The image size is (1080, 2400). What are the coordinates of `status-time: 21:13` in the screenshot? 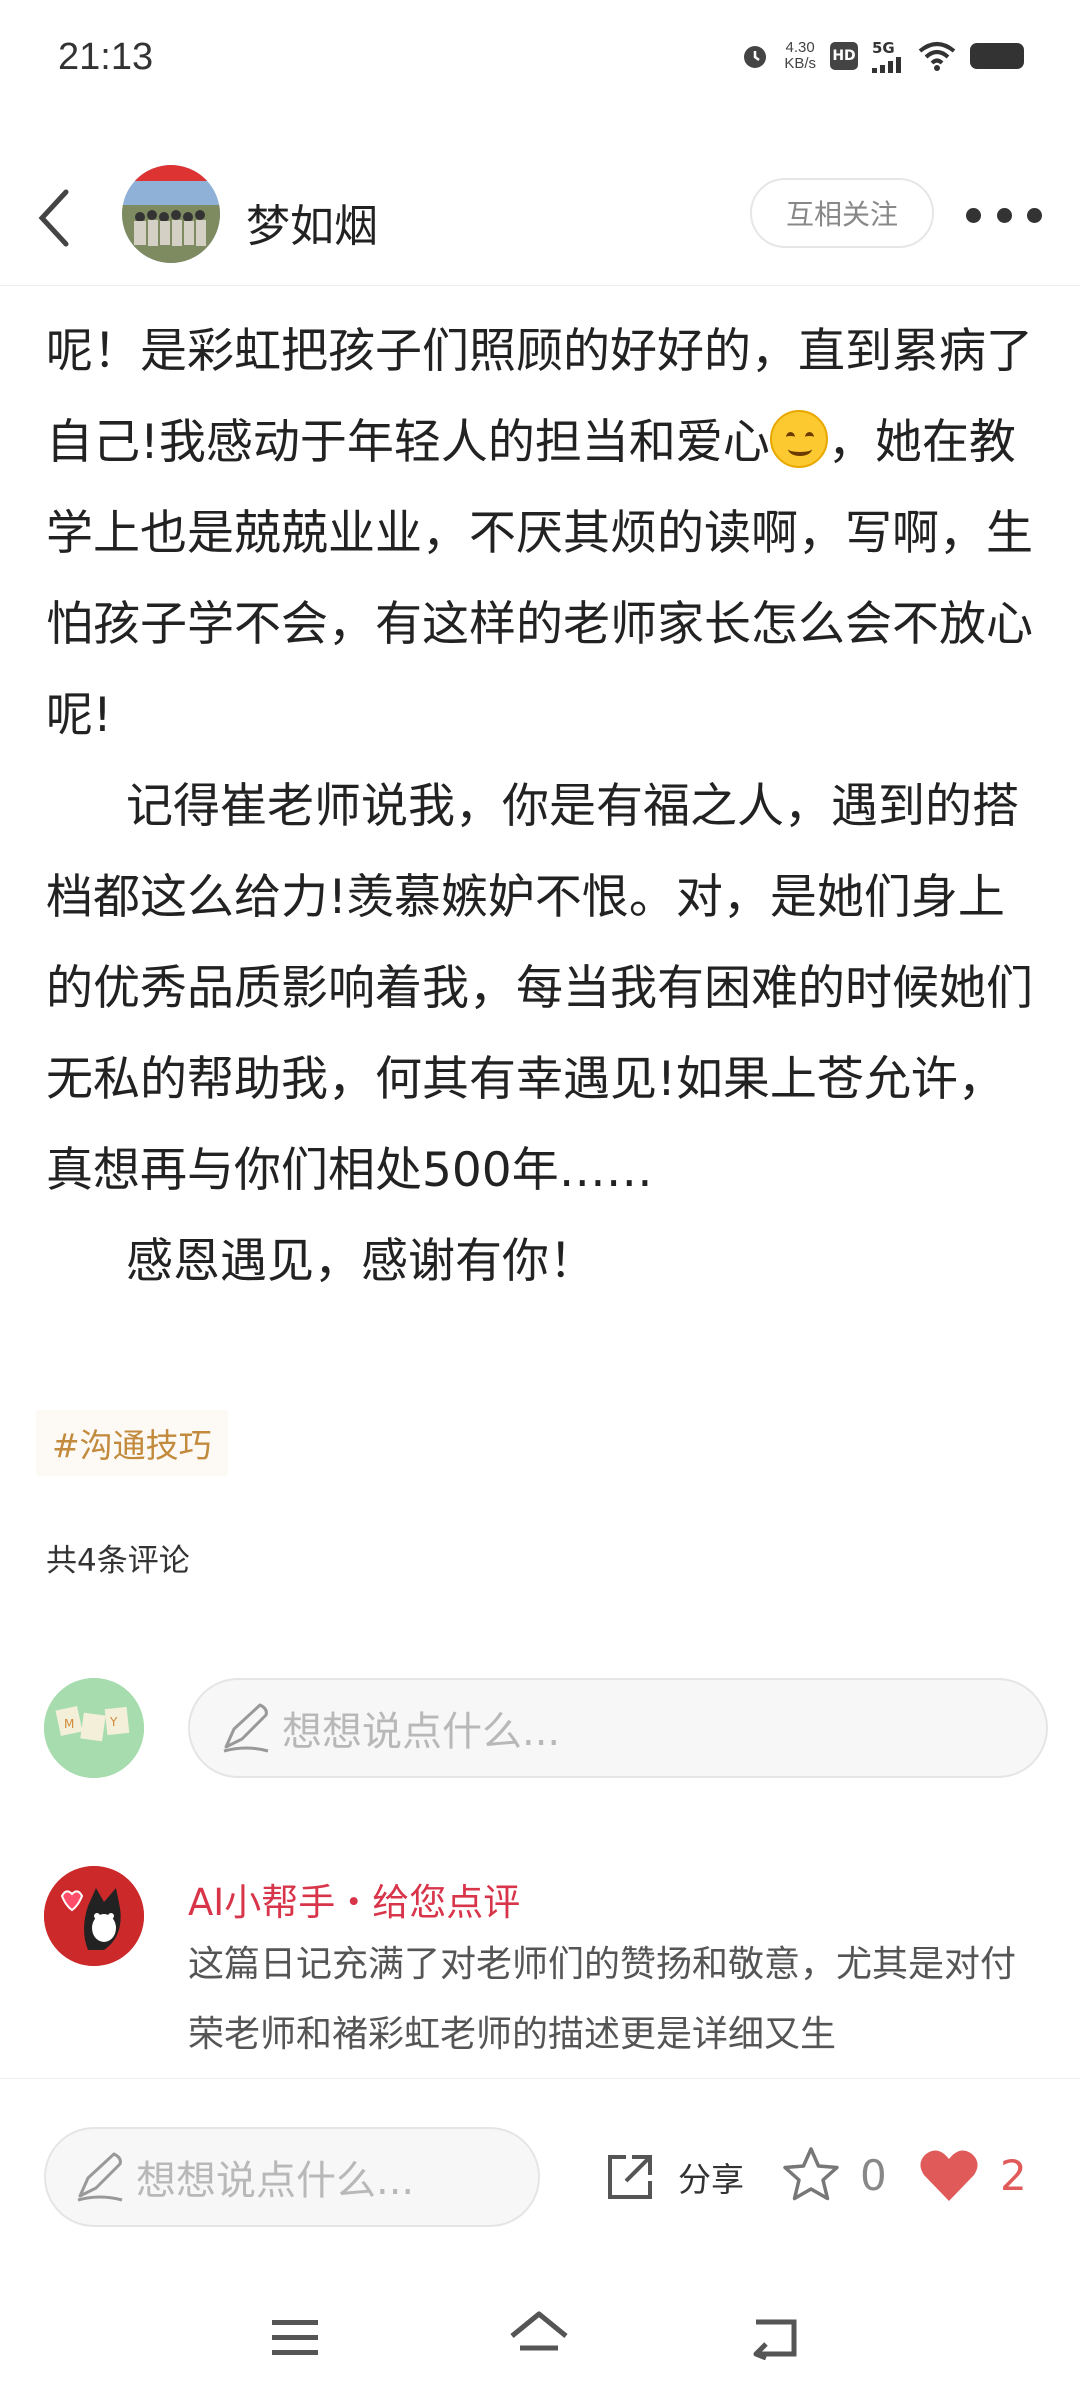 It's located at (106, 57).